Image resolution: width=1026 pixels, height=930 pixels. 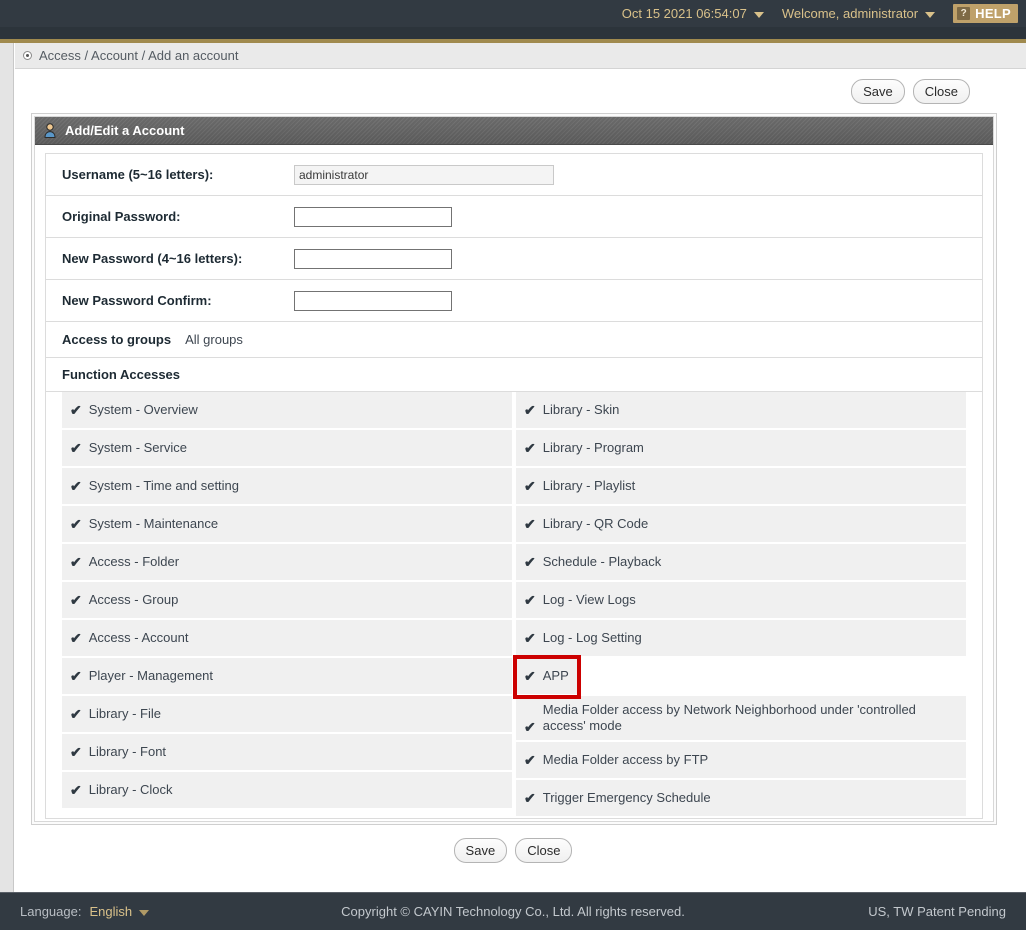 I want to click on function-access-item: ✔ System - Maintenance, so click(x=287, y=525).